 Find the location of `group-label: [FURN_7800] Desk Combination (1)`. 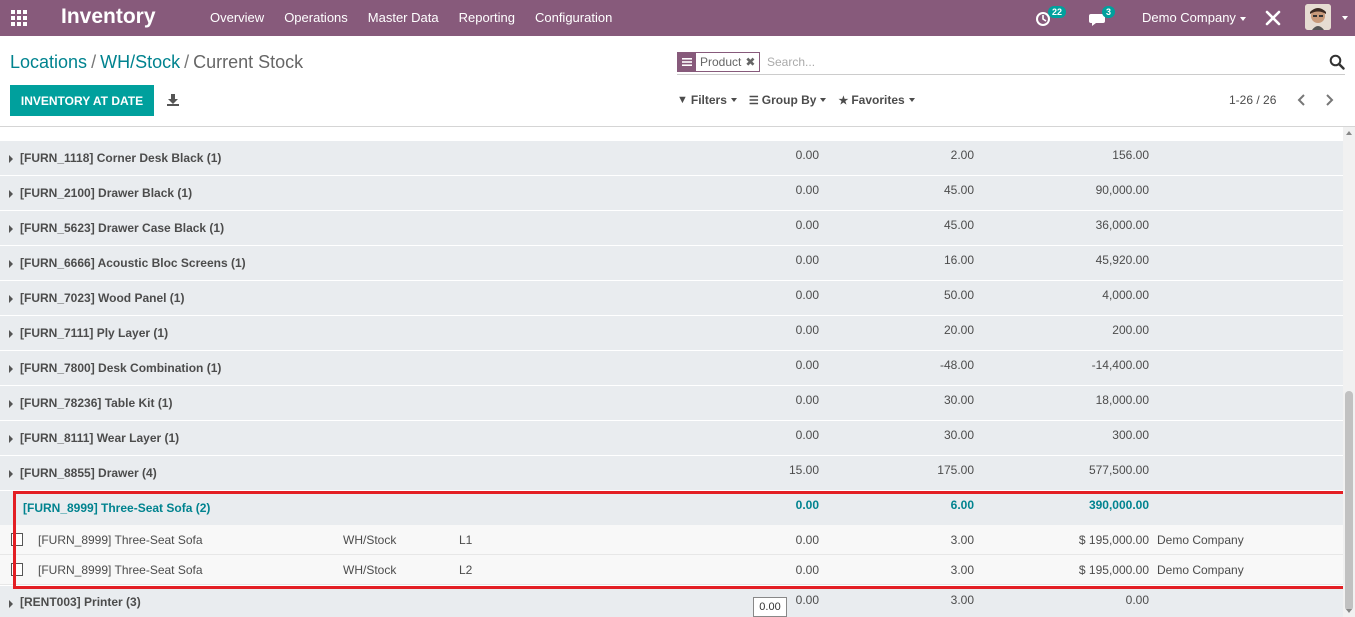

group-label: [FURN_7800] Desk Combination (1) is located at coordinates (121, 368).